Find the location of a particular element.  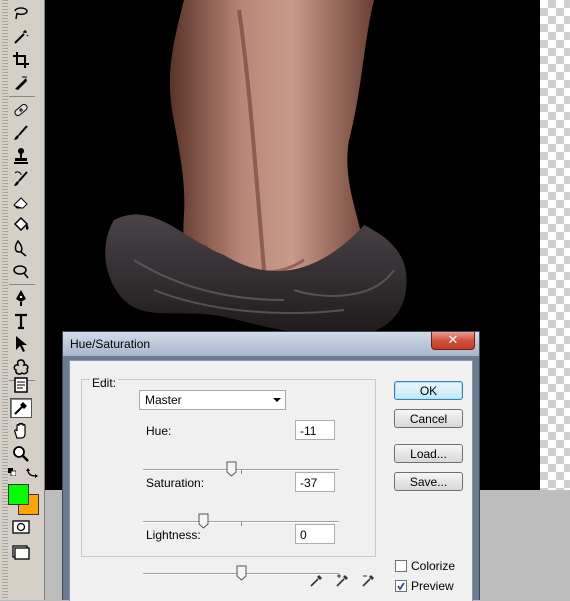

saturation-slider-thumb is located at coordinates (203, 521).